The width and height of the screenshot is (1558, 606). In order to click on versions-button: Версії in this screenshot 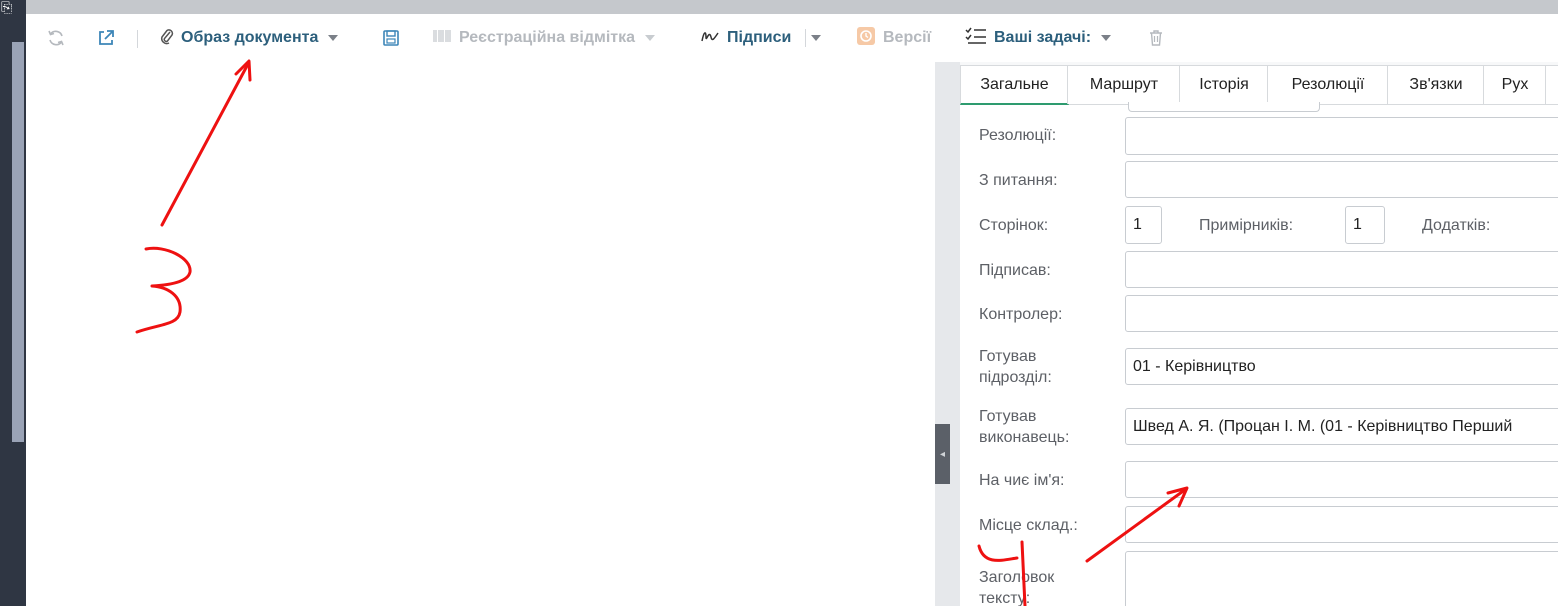, I will do `click(893, 38)`.